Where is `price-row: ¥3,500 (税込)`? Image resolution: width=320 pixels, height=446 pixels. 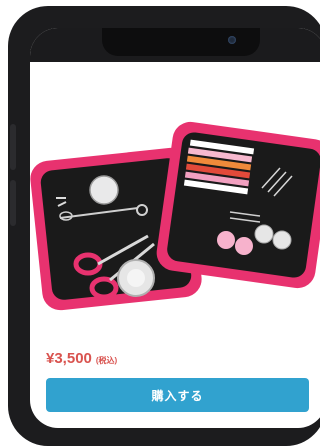 price-row: ¥3,500 (税込) is located at coordinates (81, 358).